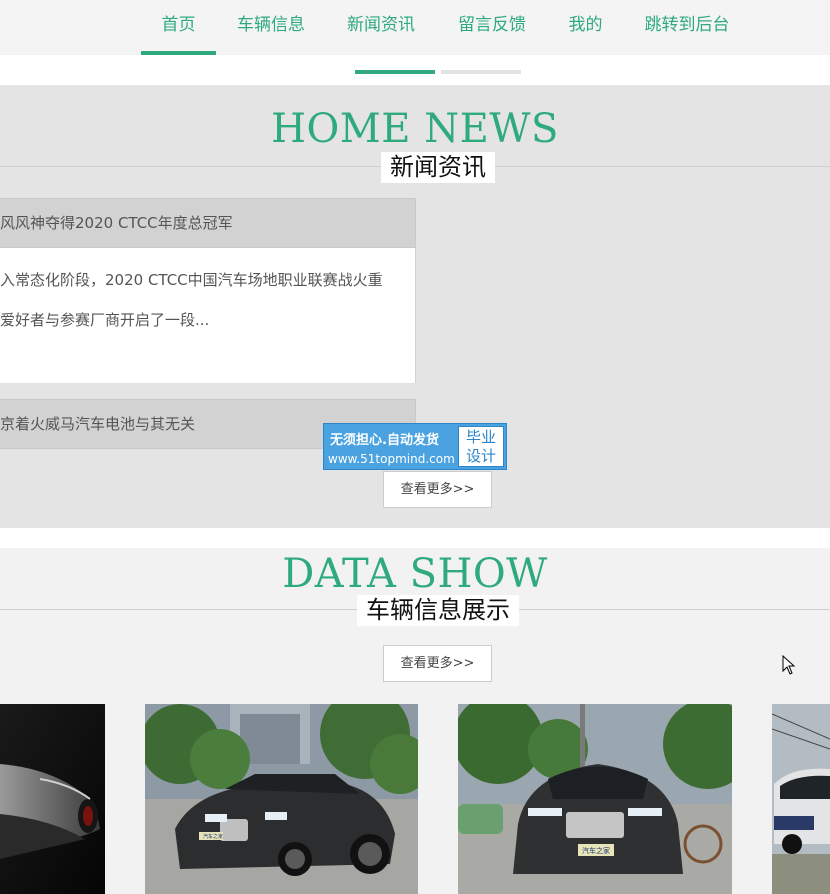  Describe the element at coordinates (271, 27) in the screenshot. I see `nav-vehicle-info: 车辆信息` at that location.